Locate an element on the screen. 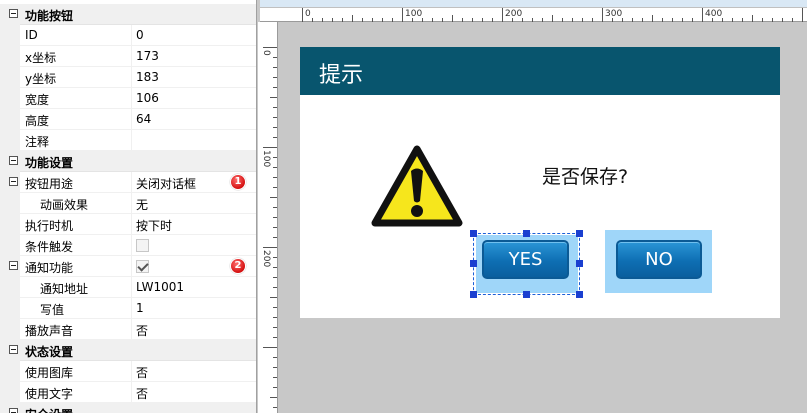 Image resolution: width=807 pixels, height=413 pixels. ruler-label: 400 is located at coordinates (714, 14).